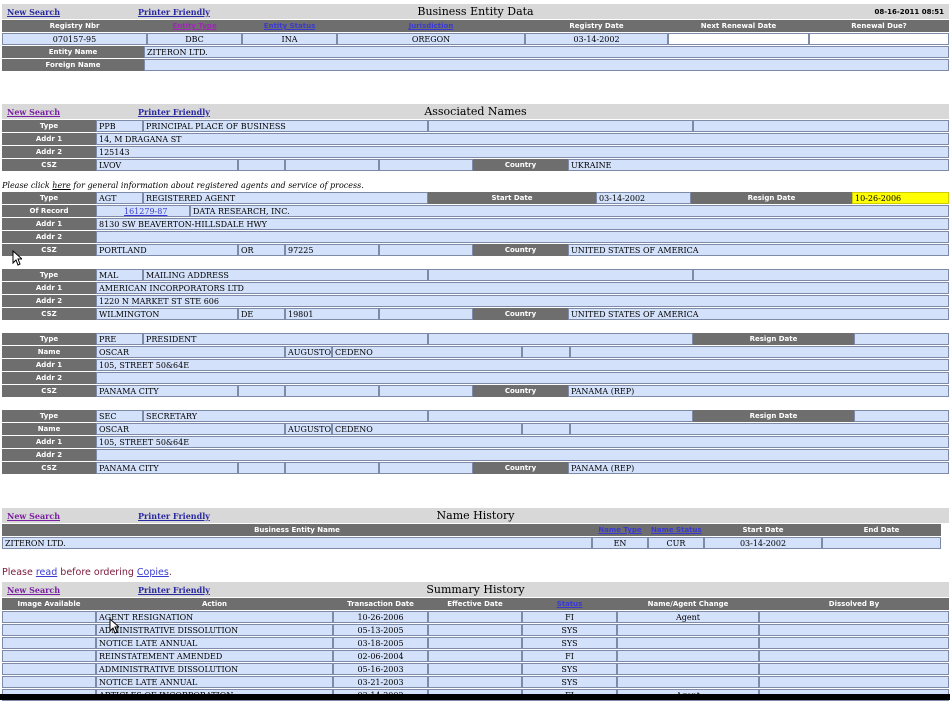  Describe the element at coordinates (61, 185) in the screenshot. I see `agent-info-link: here` at that location.